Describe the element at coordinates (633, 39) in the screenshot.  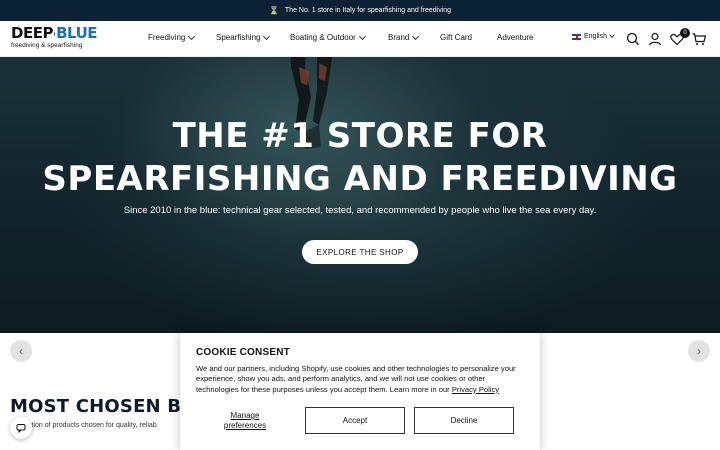
I see `search-icon` at that location.